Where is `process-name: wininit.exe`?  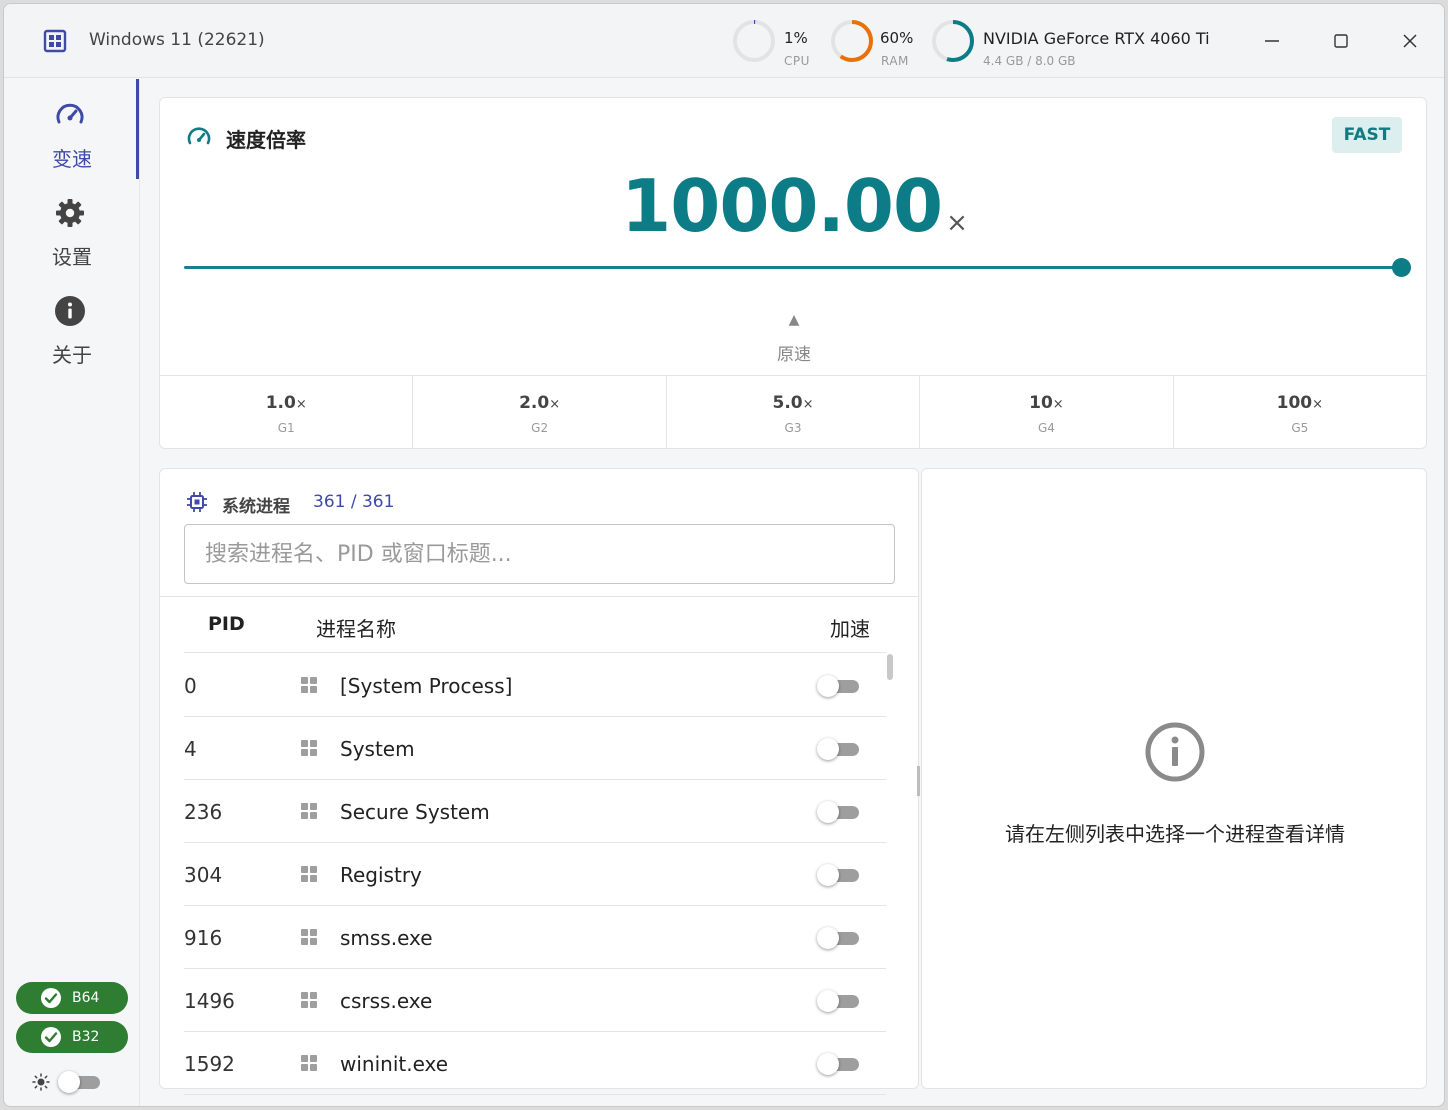
process-name: wininit.exe is located at coordinates (394, 1064).